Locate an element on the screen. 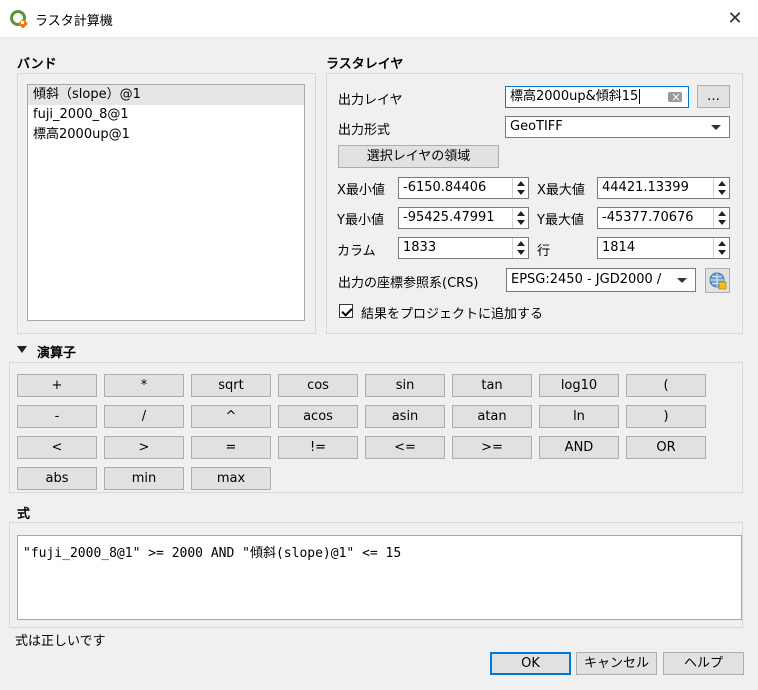 The image size is (758, 690). ymax-value: -45377.70676 is located at coordinates (648, 217).